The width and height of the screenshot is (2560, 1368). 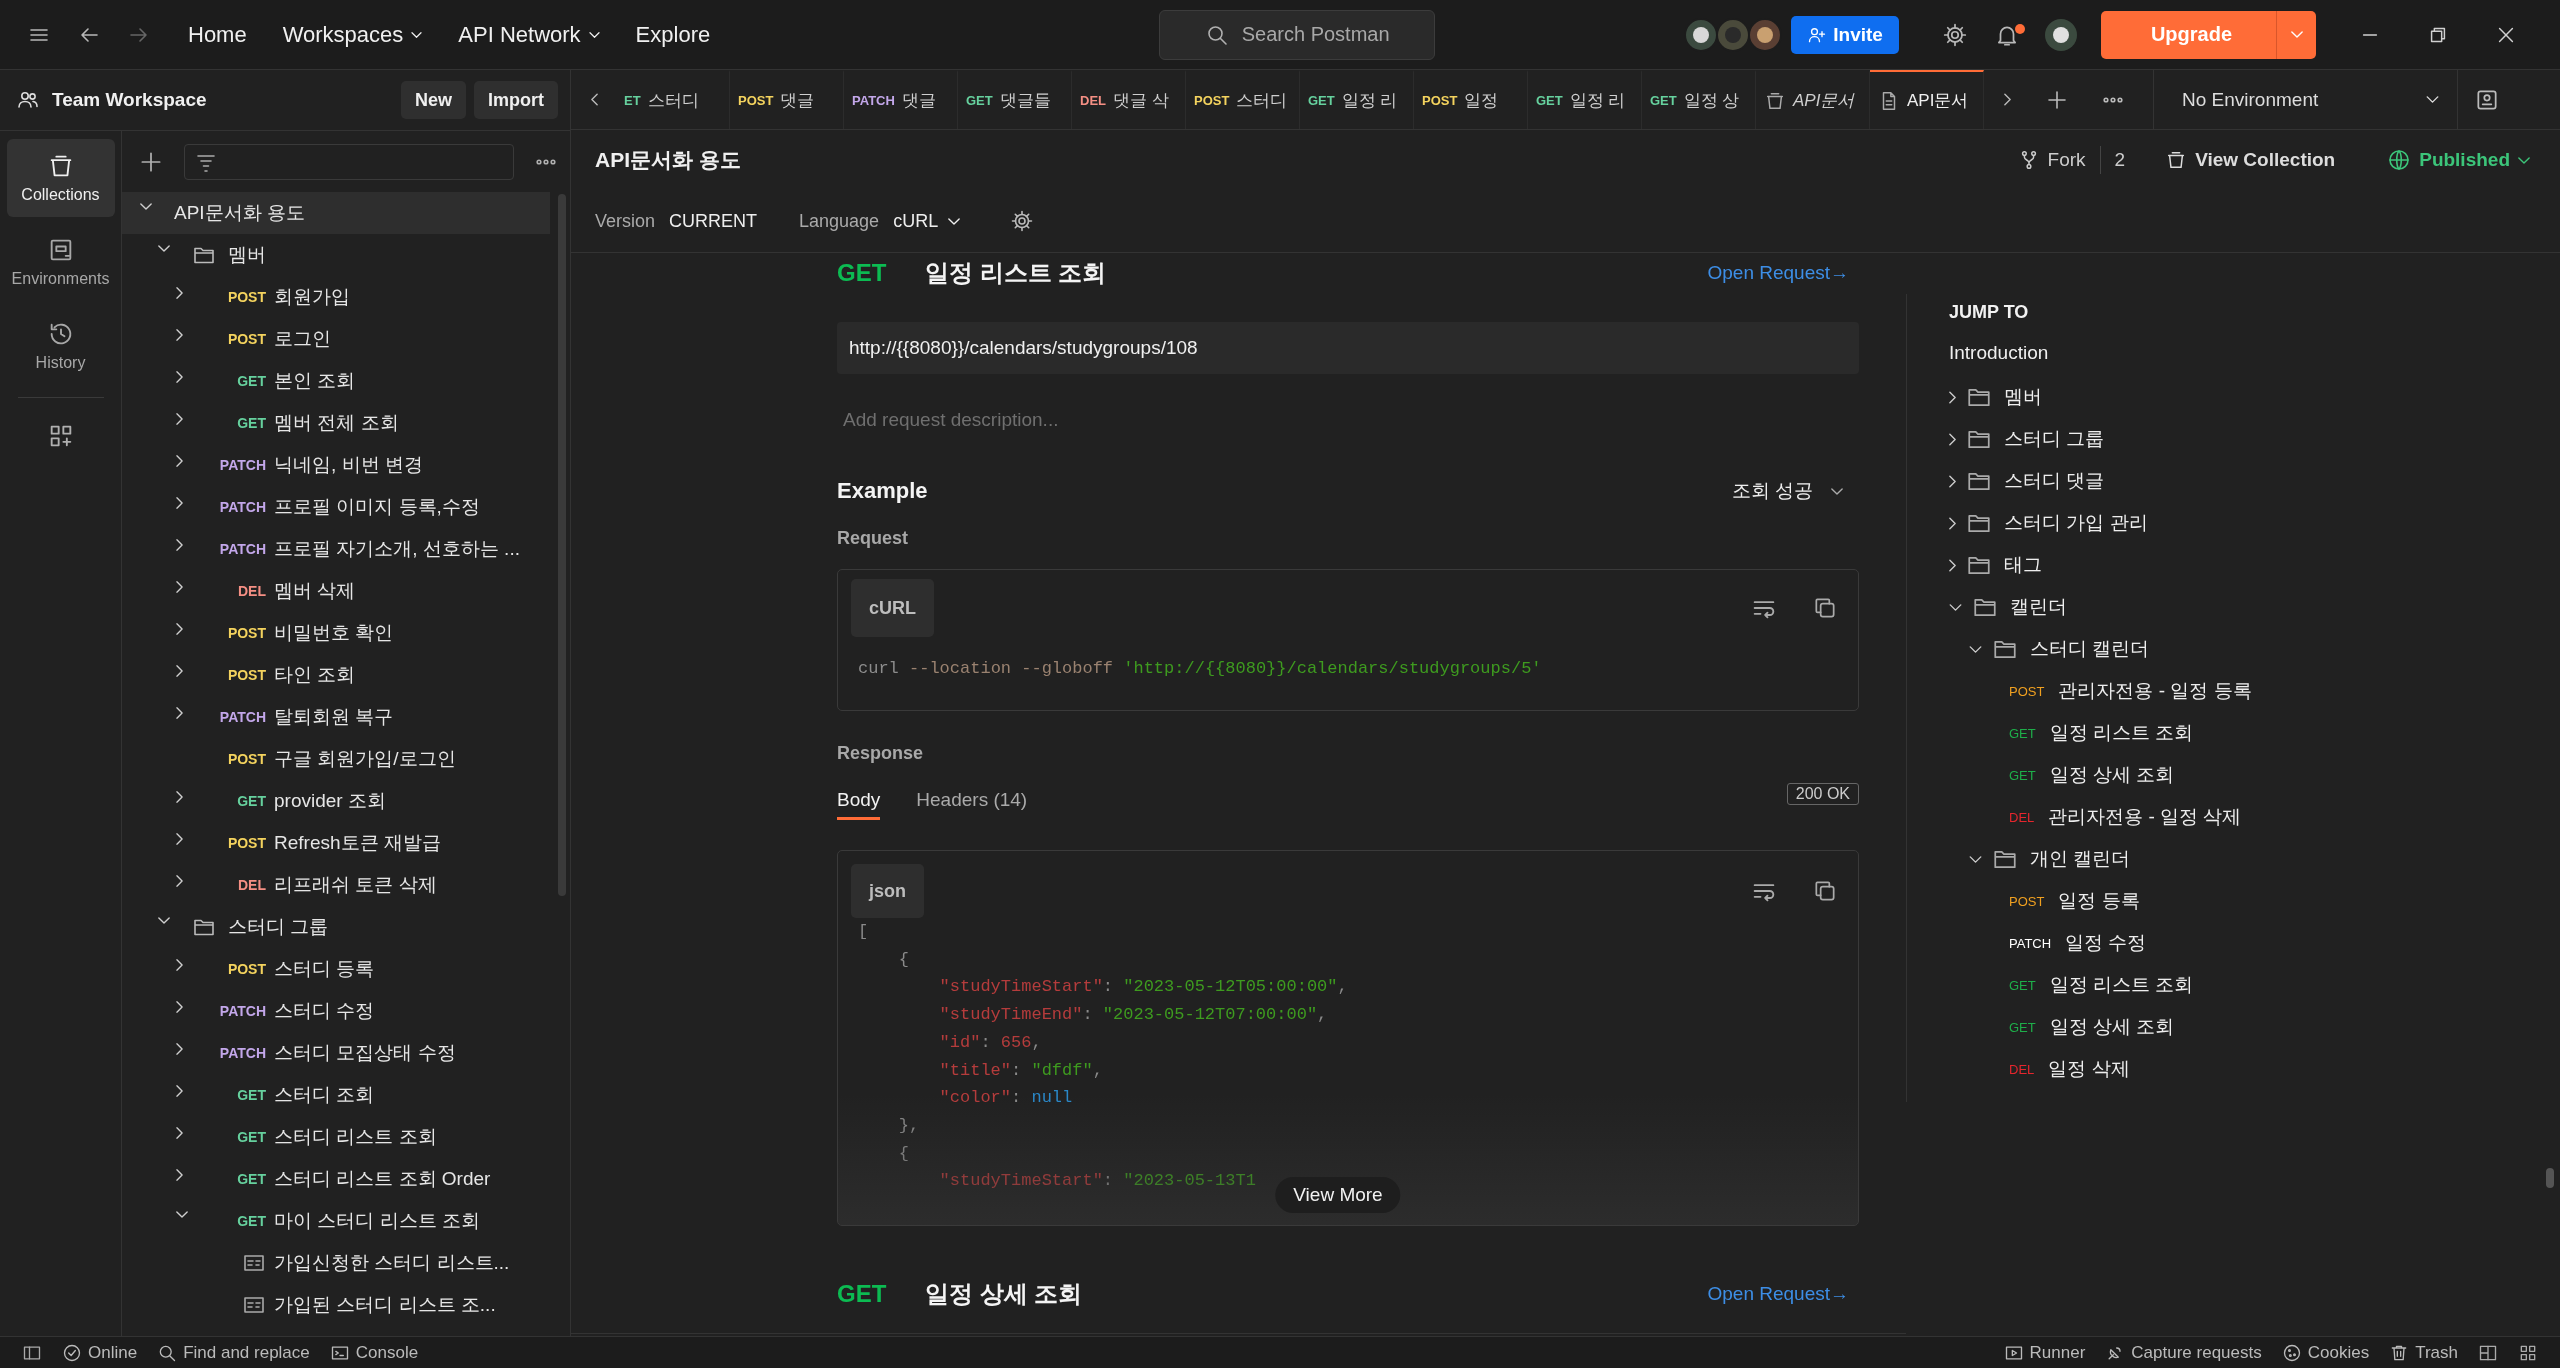 I want to click on tree-item: PATCH 스터디 수정, so click(x=336, y=1011).